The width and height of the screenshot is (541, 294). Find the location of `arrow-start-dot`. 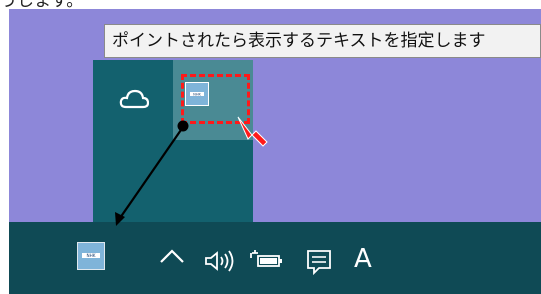

arrow-start-dot is located at coordinates (183, 126).